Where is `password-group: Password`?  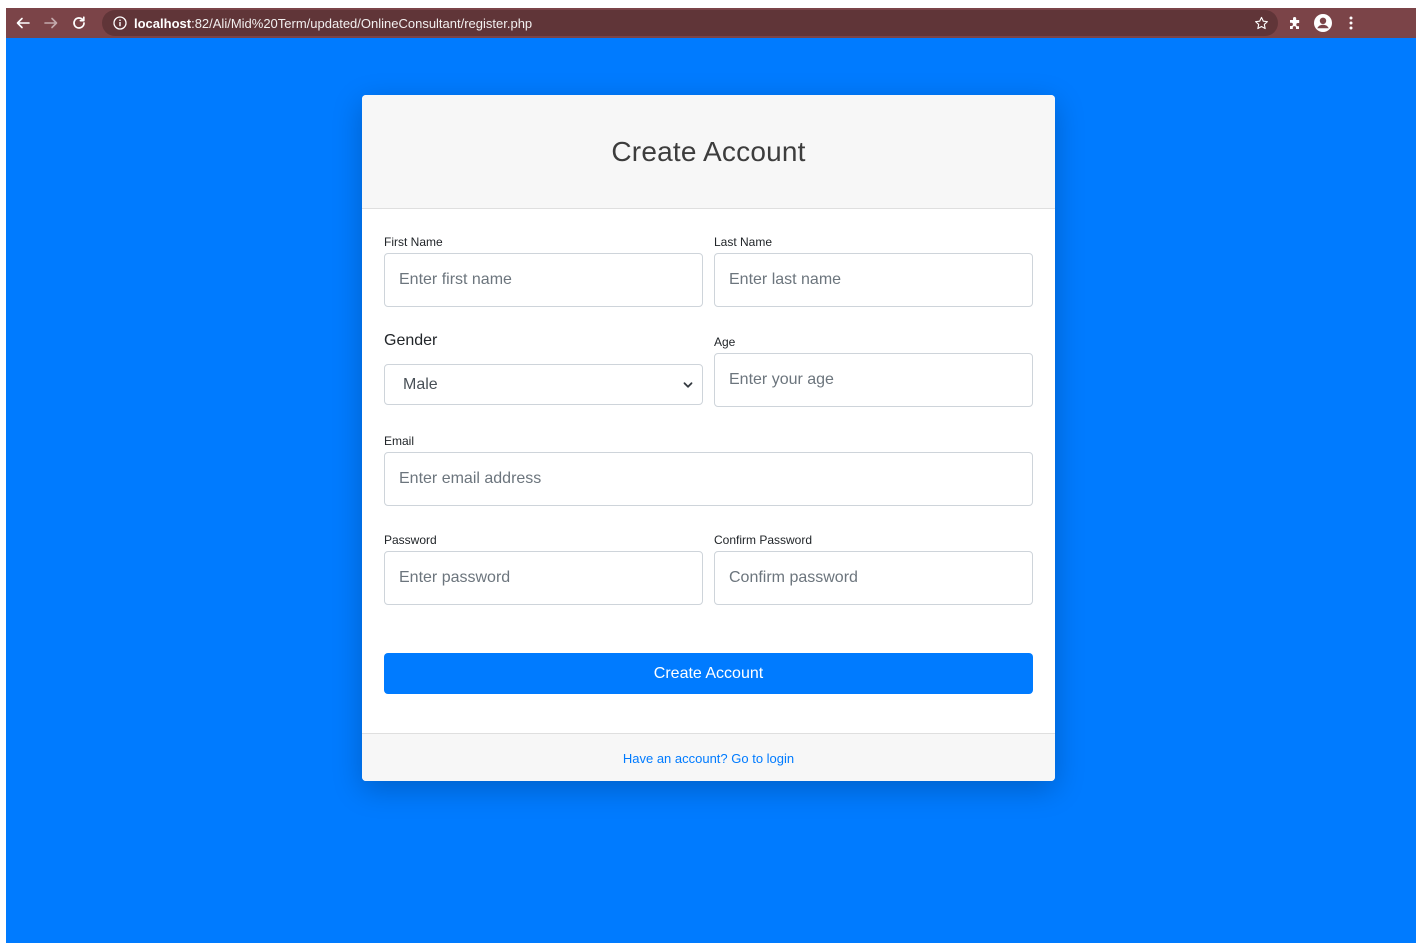
password-group: Password is located at coordinates (543, 569).